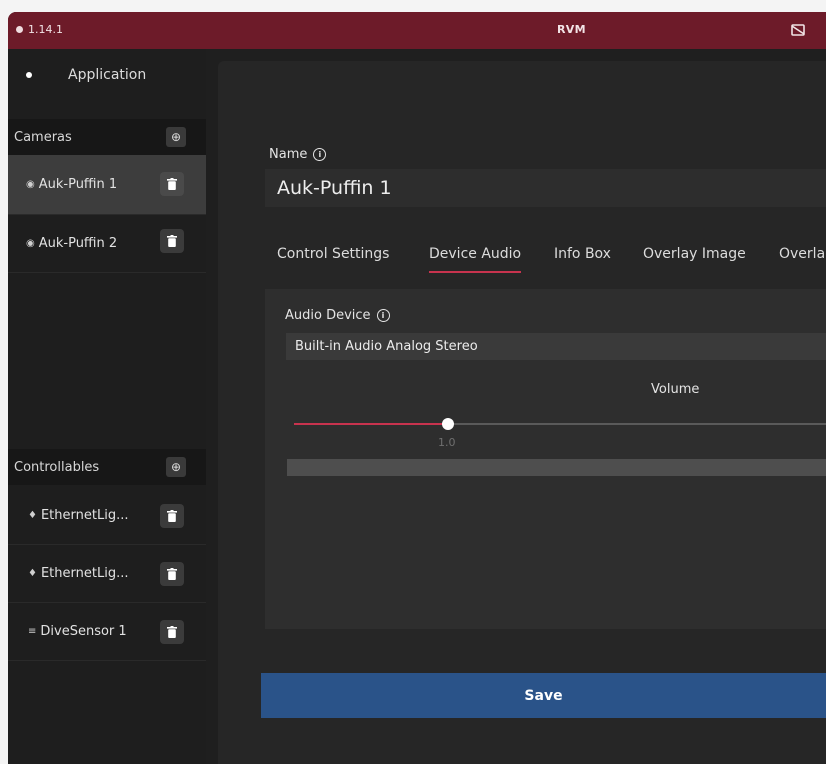  What do you see at coordinates (288, 154) in the screenshot?
I see `name-label-text: Name` at bounding box center [288, 154].